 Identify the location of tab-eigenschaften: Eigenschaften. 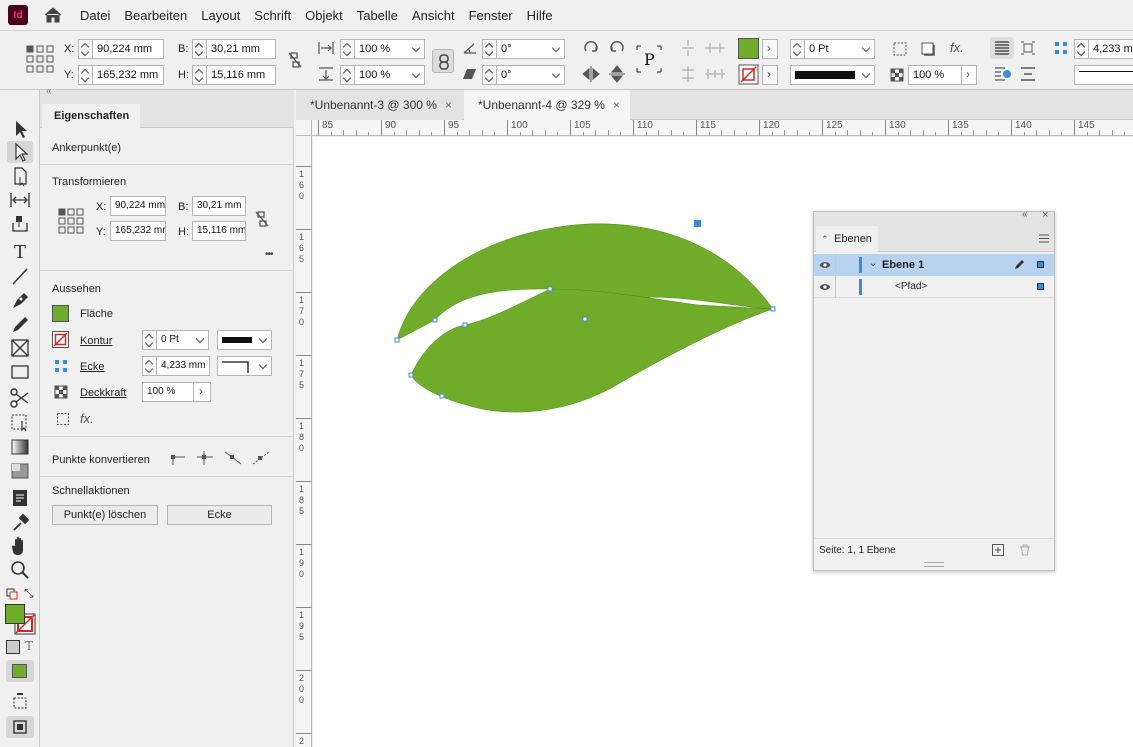
(91, 116).